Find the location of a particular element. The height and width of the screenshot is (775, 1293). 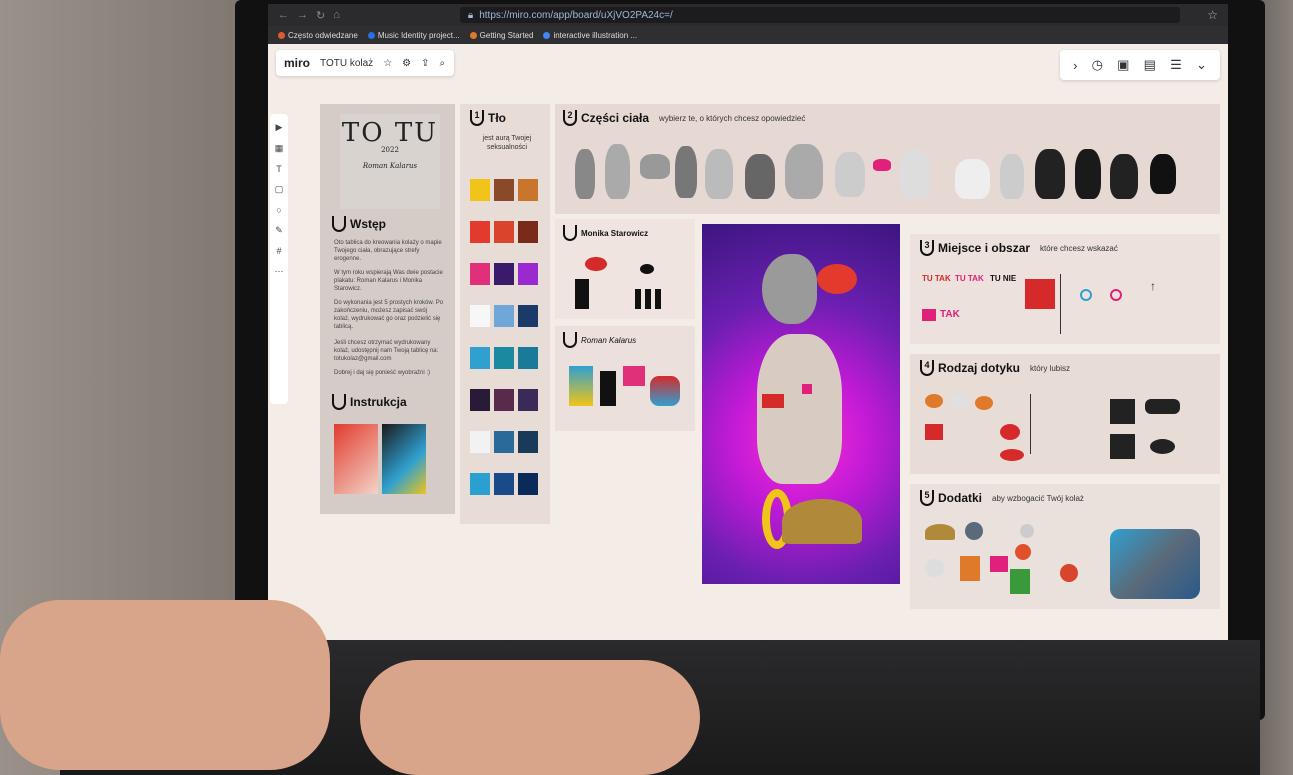

cuff-sticker is located at coordinates (1162, 446).